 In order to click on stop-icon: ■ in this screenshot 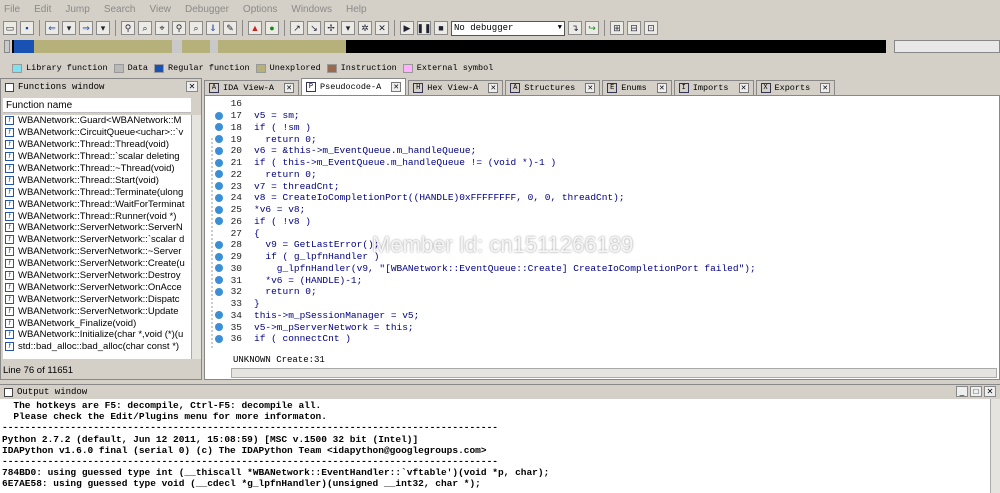, I will do `click(441, 28)`.